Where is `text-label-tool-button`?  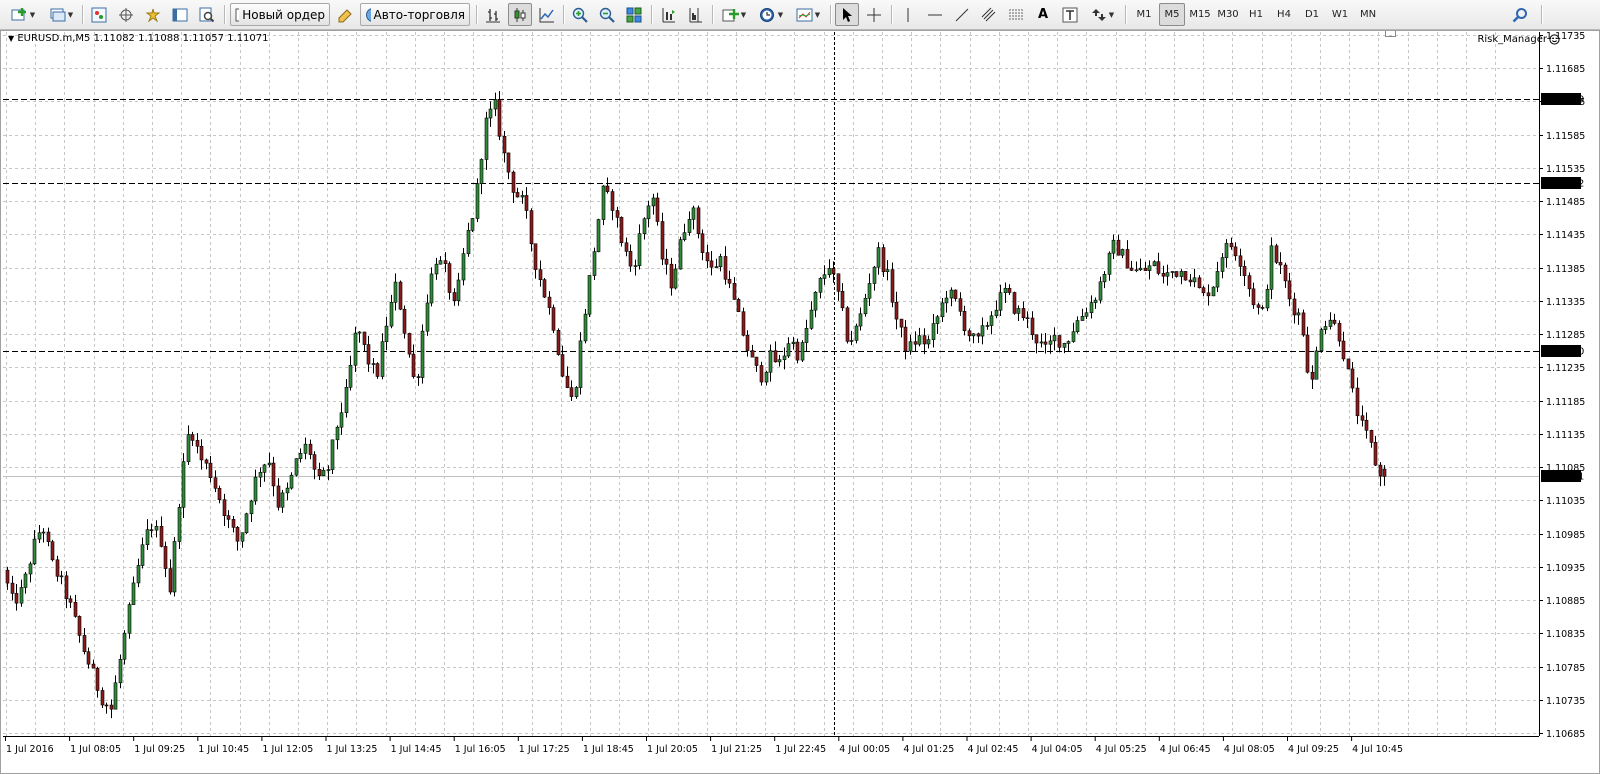
text-label-tool-button is located at coordinates (1070, 14).